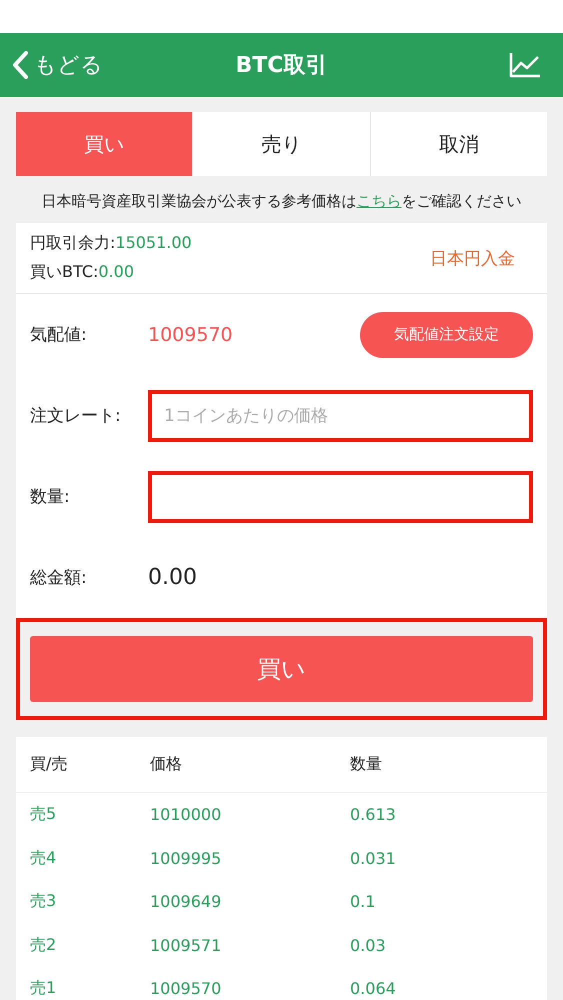 The height and width of the screenshot is (1000, 563). I want to click on quote-order-button: 気配値注文設定, so click(446, 335).